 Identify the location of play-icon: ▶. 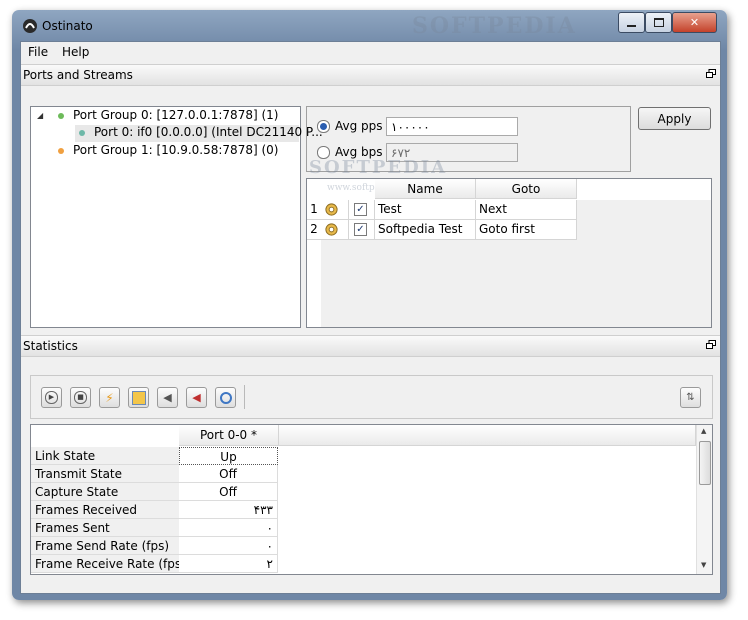
(51, 397).